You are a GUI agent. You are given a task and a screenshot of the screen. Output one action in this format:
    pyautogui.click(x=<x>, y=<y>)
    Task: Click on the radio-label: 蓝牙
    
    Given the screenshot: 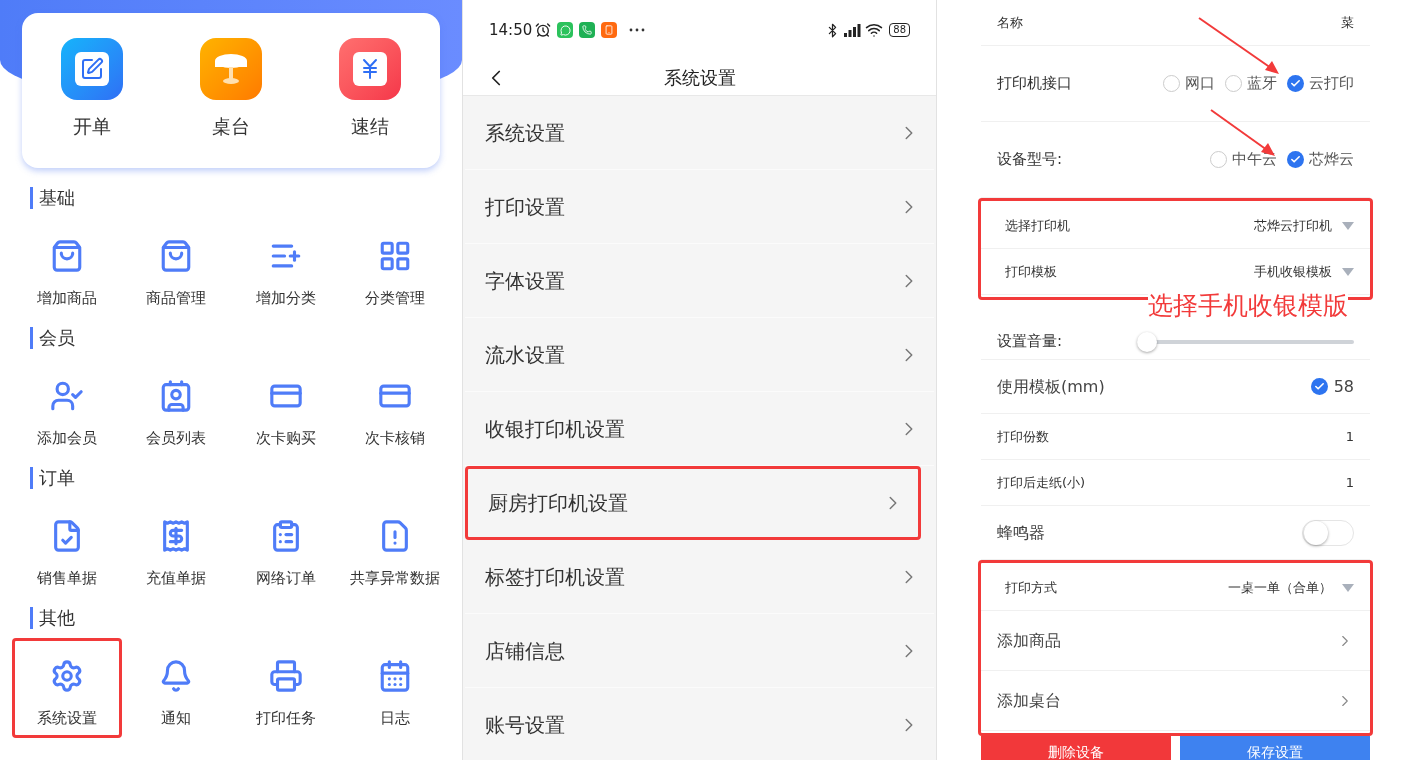 What is the action you would take?
    pyautogui.click(x=1262, y=84)
    